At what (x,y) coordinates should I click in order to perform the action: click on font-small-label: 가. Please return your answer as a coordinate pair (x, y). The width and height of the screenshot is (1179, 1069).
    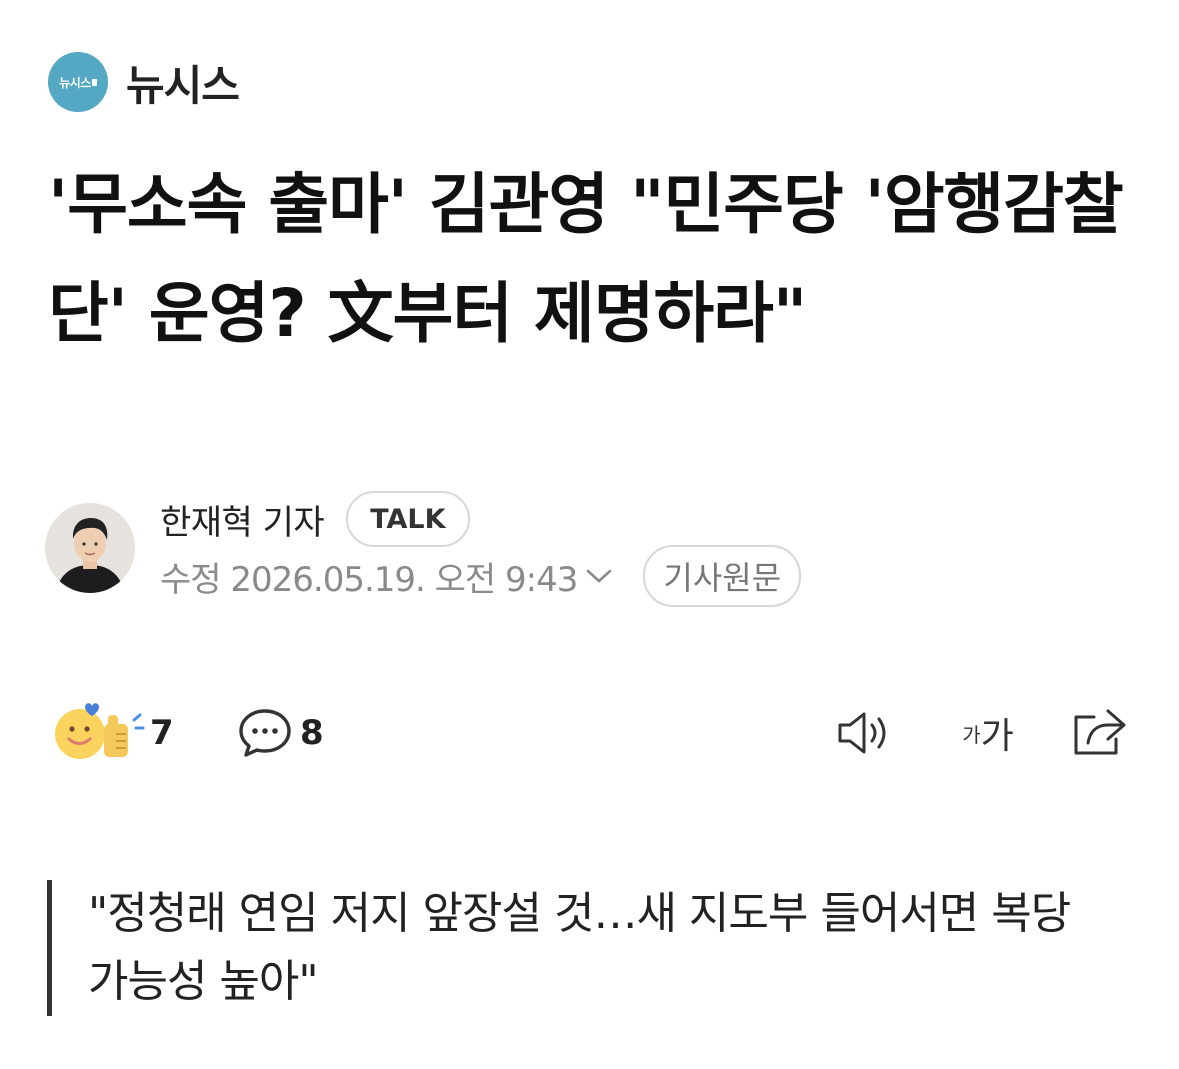
    Looking at the image, I should click on (971, 734).